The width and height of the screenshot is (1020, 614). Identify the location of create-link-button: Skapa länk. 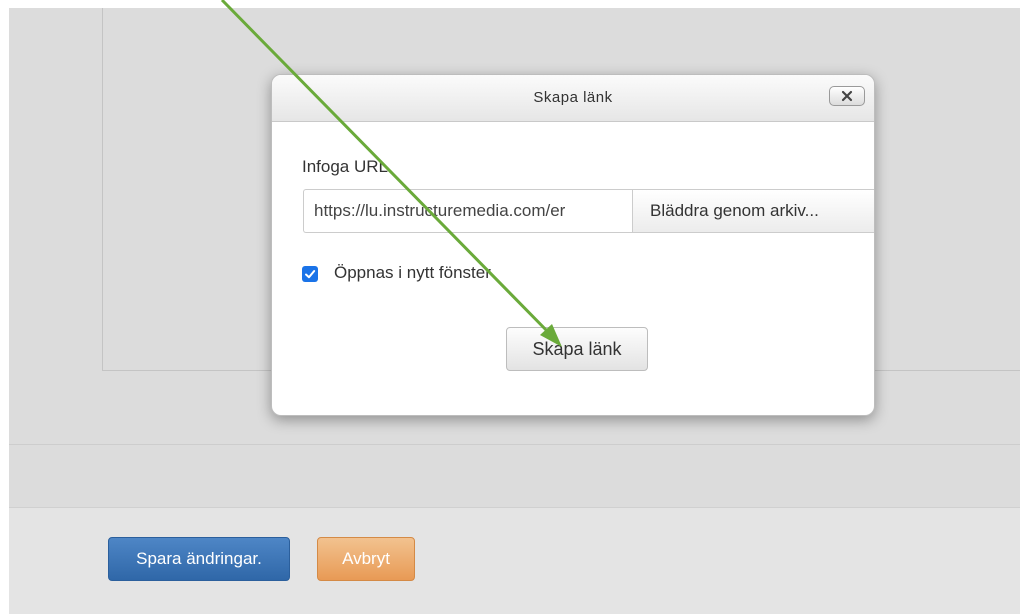
(577, 349).